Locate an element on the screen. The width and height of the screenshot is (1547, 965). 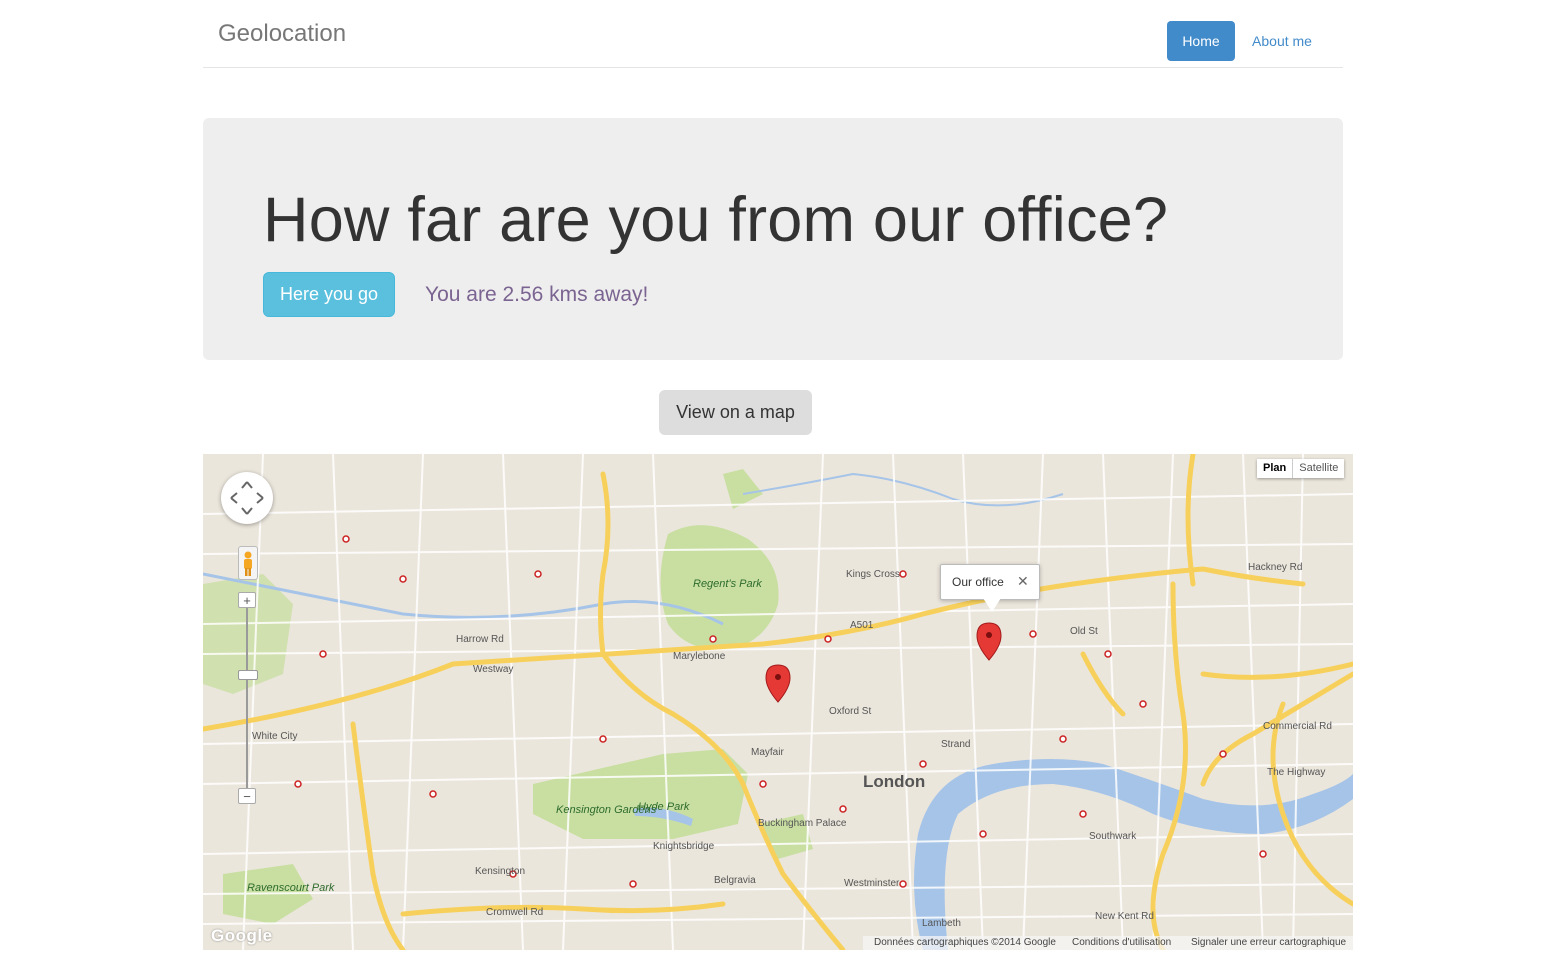
map-label-ravenscourt-park: Ravenscourt Park is located at coordinates (291, 888).